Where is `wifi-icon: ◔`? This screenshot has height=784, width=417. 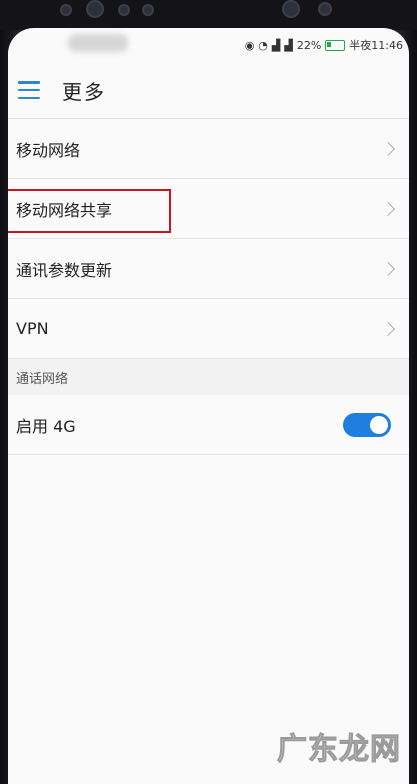
wifi-icon: ◔ is located at coordinates (263, 45).